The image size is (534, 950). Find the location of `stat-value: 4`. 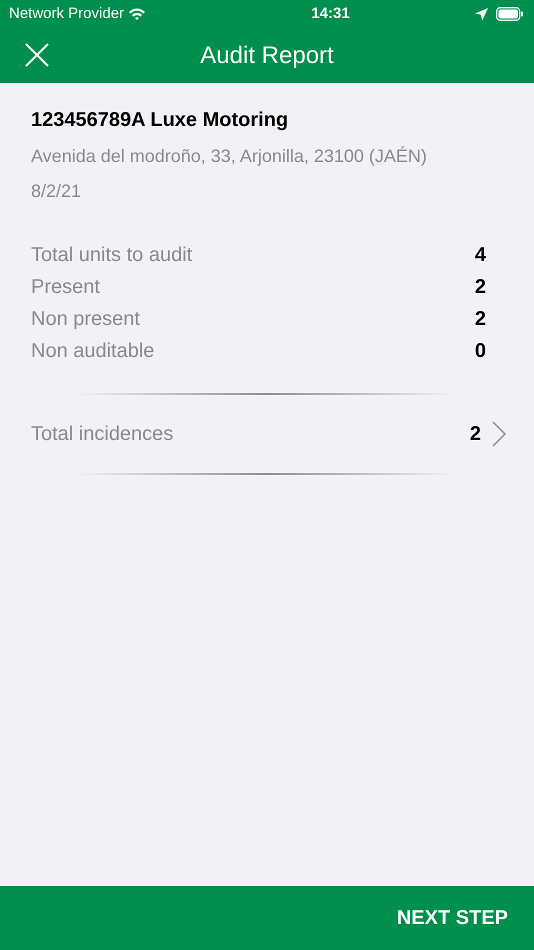

stat-value: 4 is located at coordinates (480, 255).